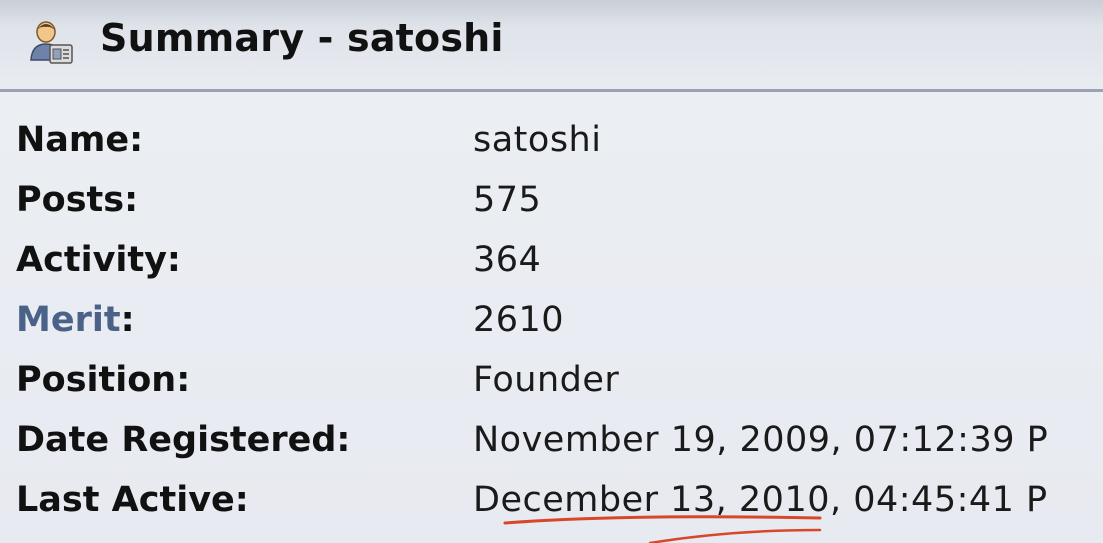 The image size is (1103, 543). What do you see at coordinates (98, 260) in the screenshot?
I see `field-label: Activity:` at bounding box center [98, 260].